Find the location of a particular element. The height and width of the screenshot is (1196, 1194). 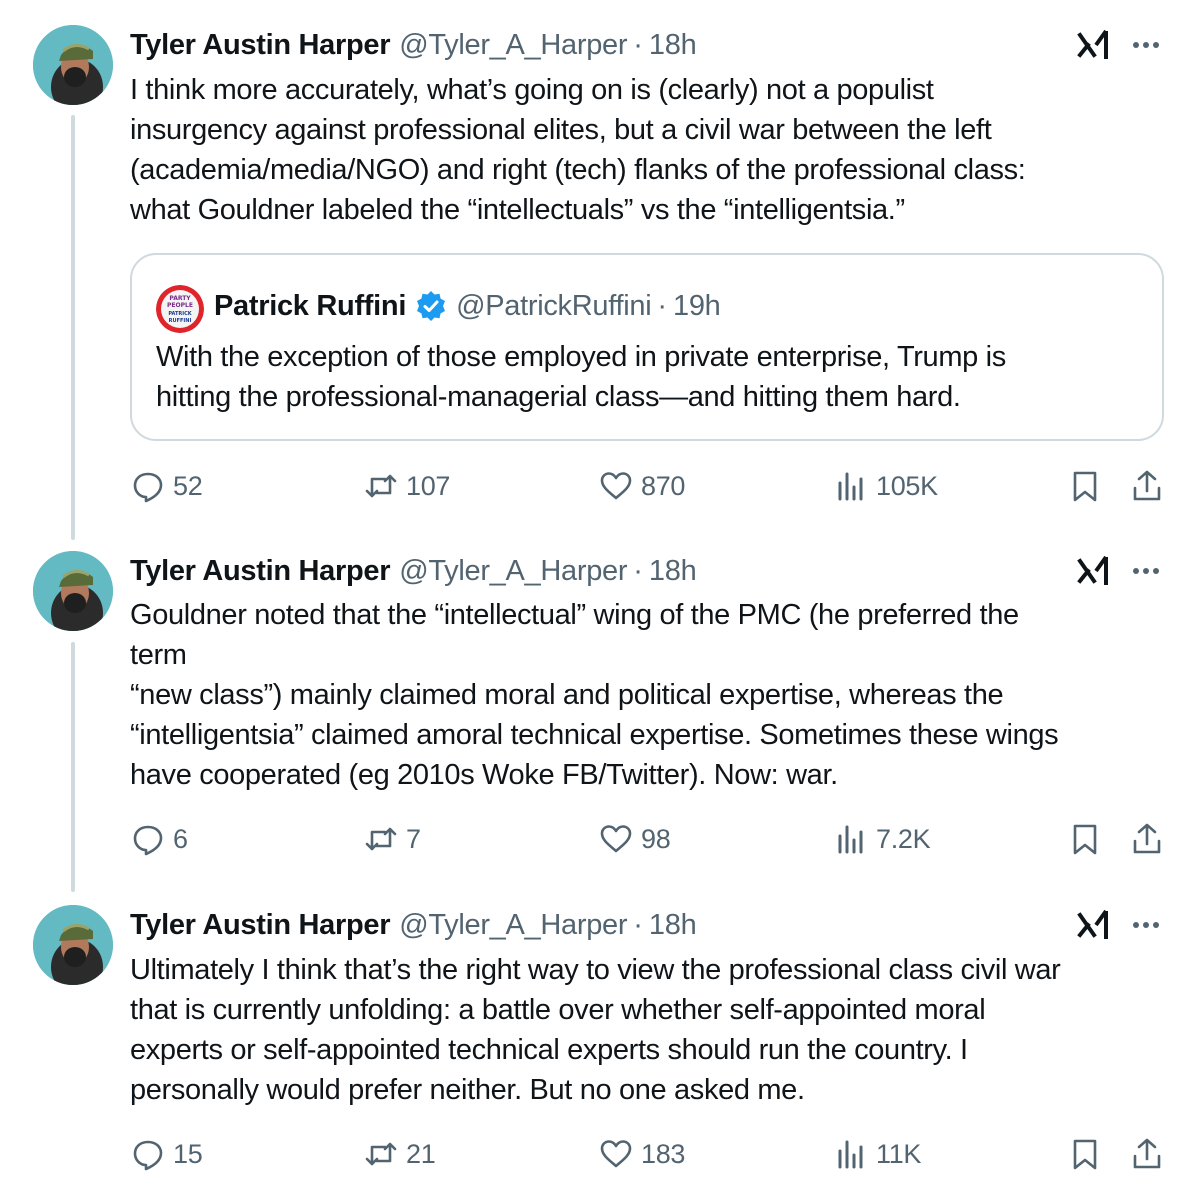

repost-button: 21 is located at coordinates (400, 1154).